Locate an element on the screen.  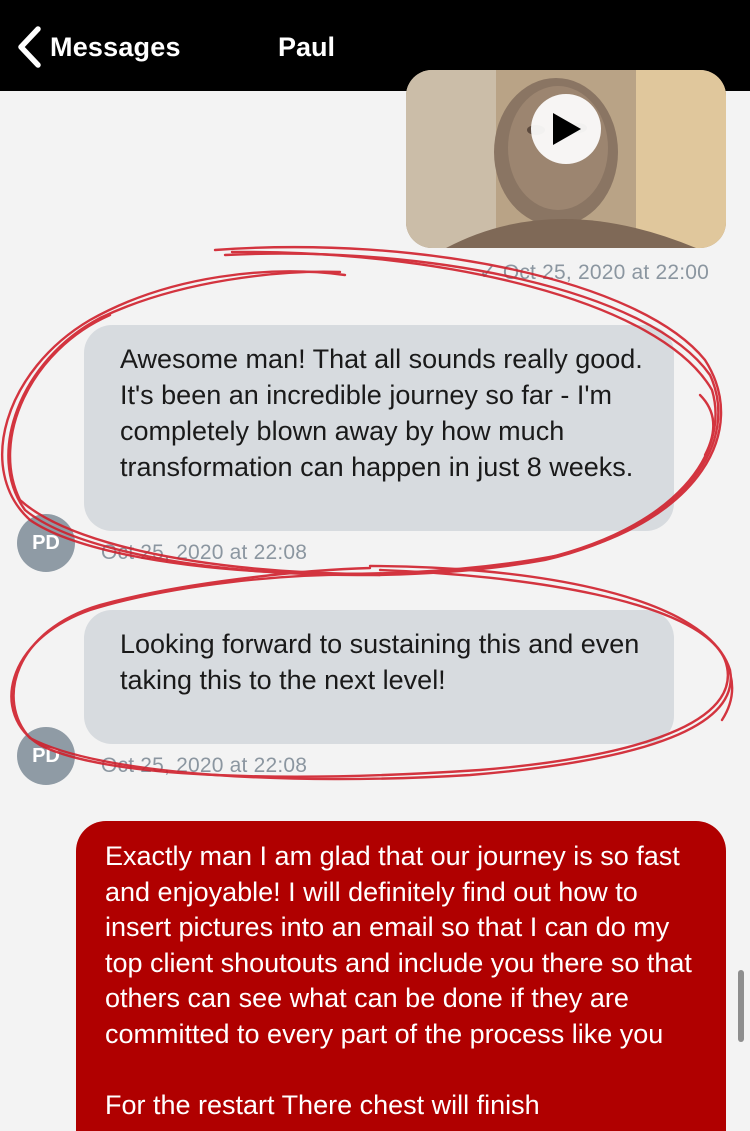
scrollbar is located at coordinates (741, 1006).